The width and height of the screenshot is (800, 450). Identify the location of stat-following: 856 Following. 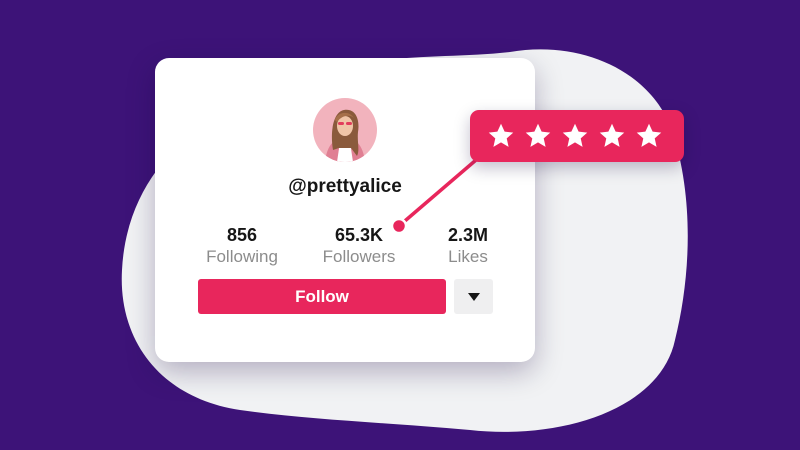
(242, 246).